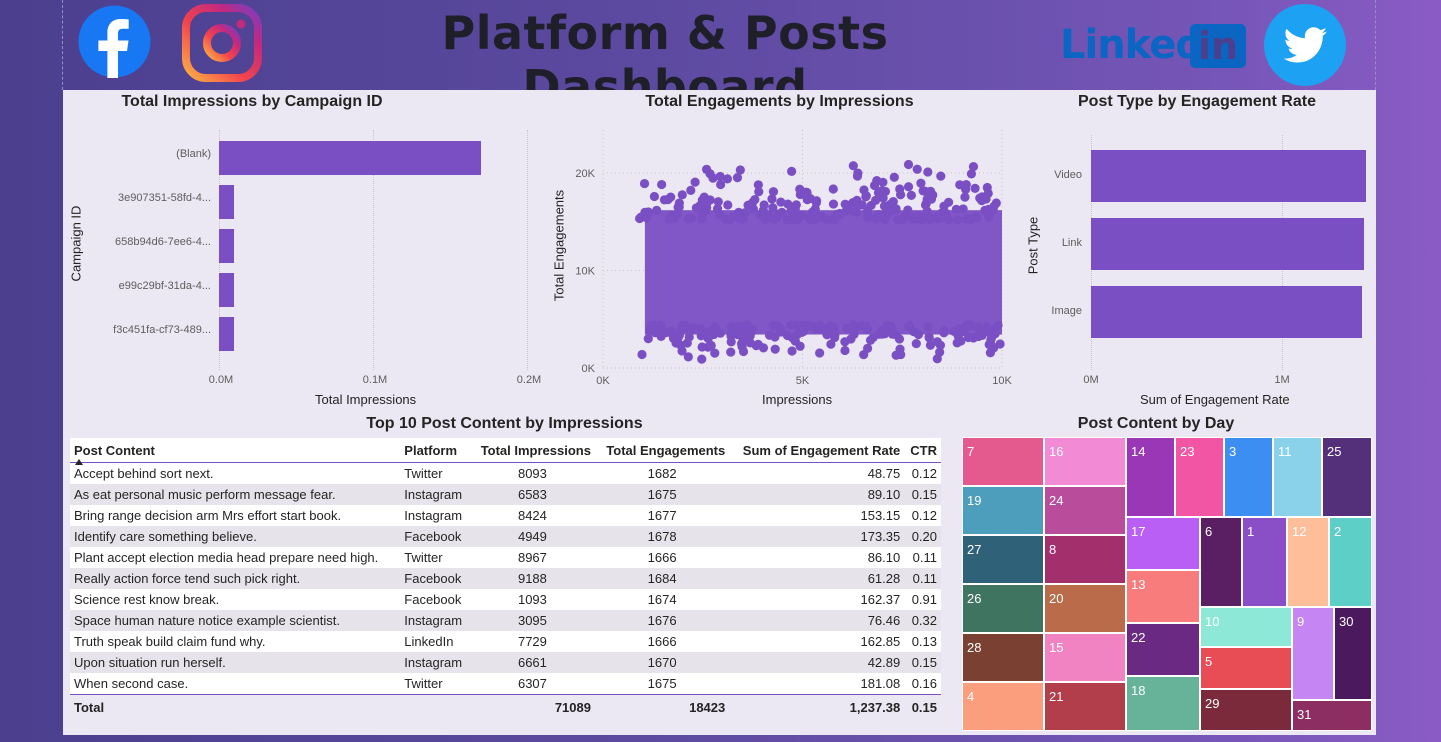  Describe the element at coordinates (1246, 668) in the screenshot. I see `treemap-cell: 5` at that location.